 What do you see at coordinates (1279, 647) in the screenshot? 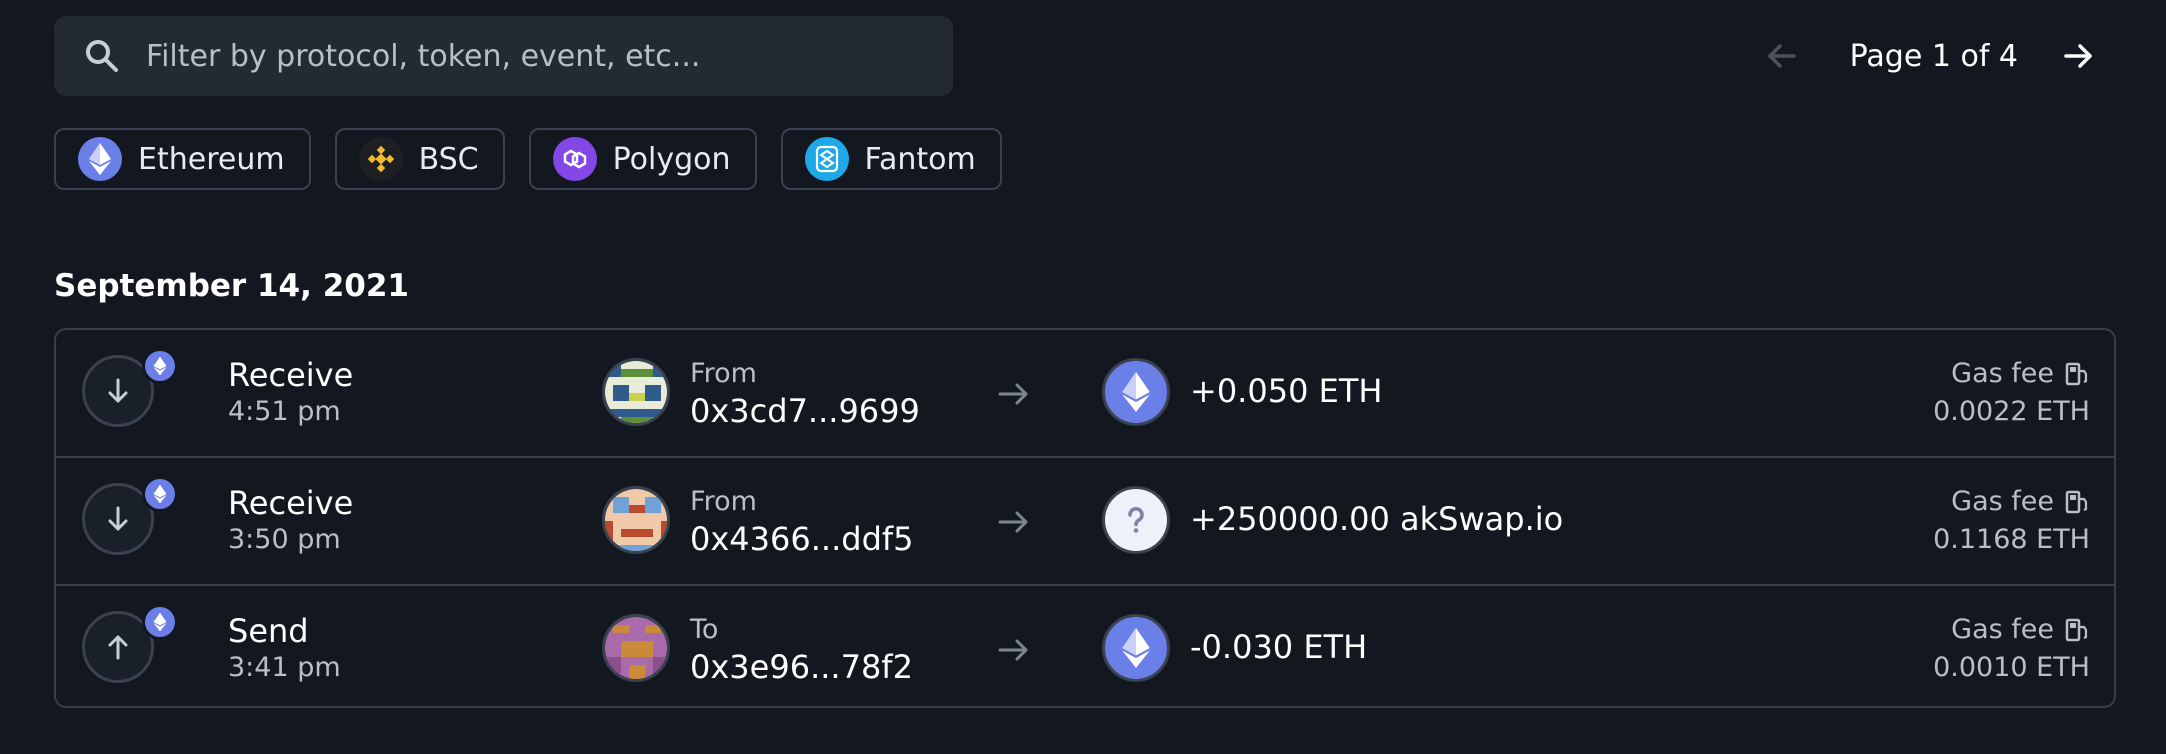
I see `transaction-amount: -0.030 ETH` at bounding box center [1279, 647].